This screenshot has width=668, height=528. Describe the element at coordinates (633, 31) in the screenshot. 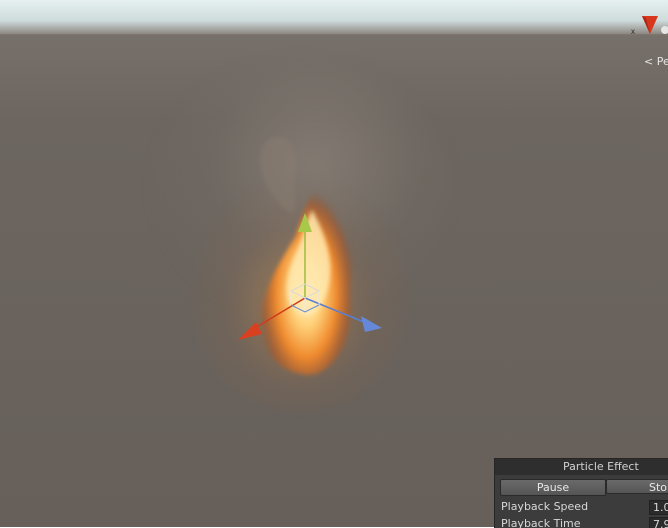

I see `scene-gizmo-axis-label: x` at that location.